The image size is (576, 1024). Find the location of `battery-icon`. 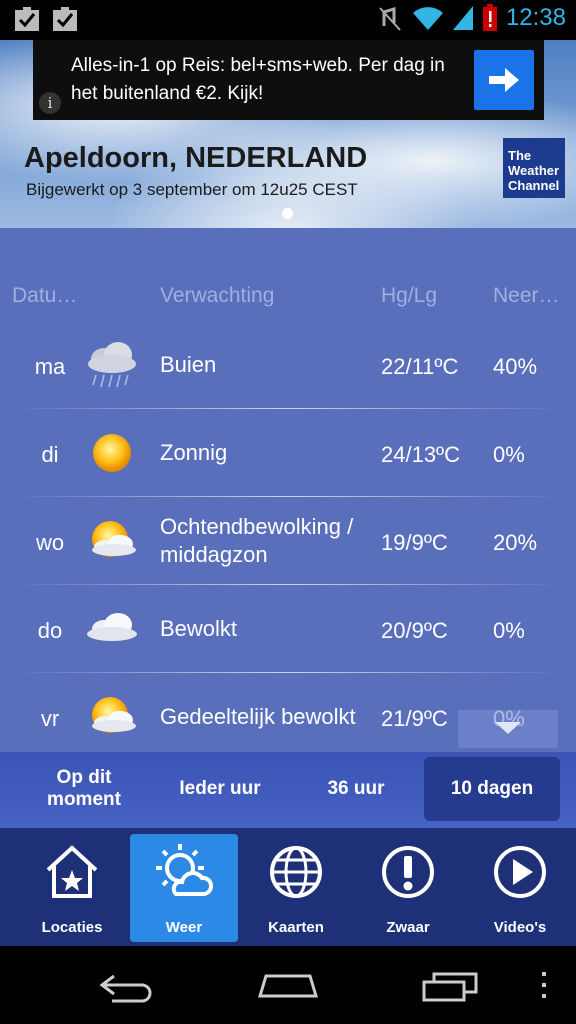

battery-icon is located at coordinates (489, 17).